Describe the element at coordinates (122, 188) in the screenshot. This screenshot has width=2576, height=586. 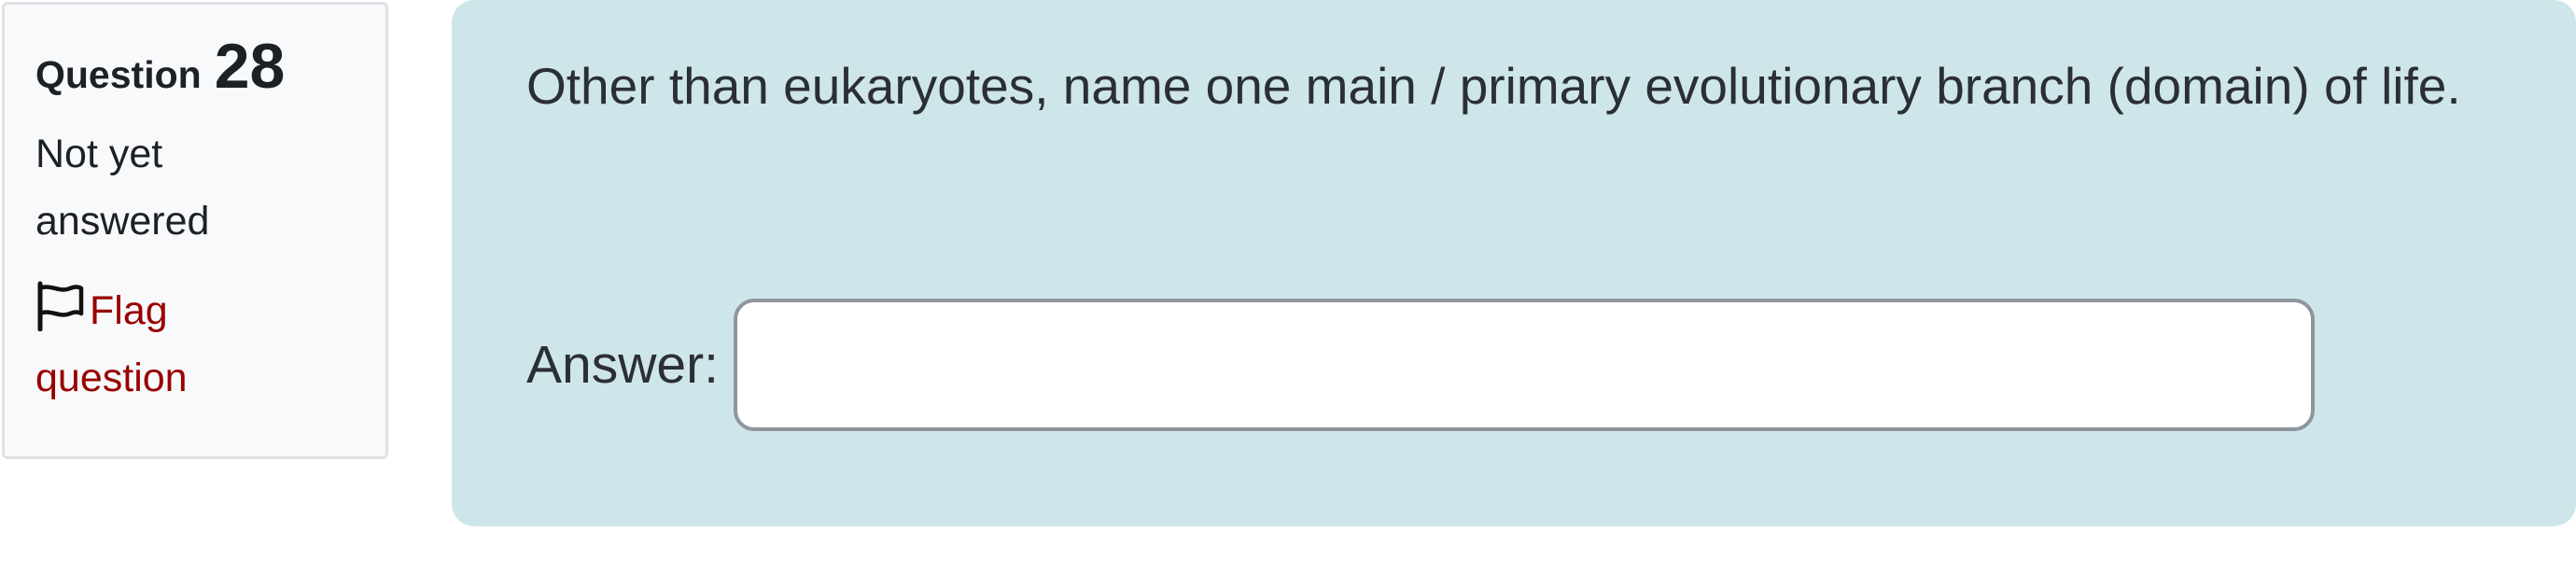
I see `question-state: Not yet answered` at that location.